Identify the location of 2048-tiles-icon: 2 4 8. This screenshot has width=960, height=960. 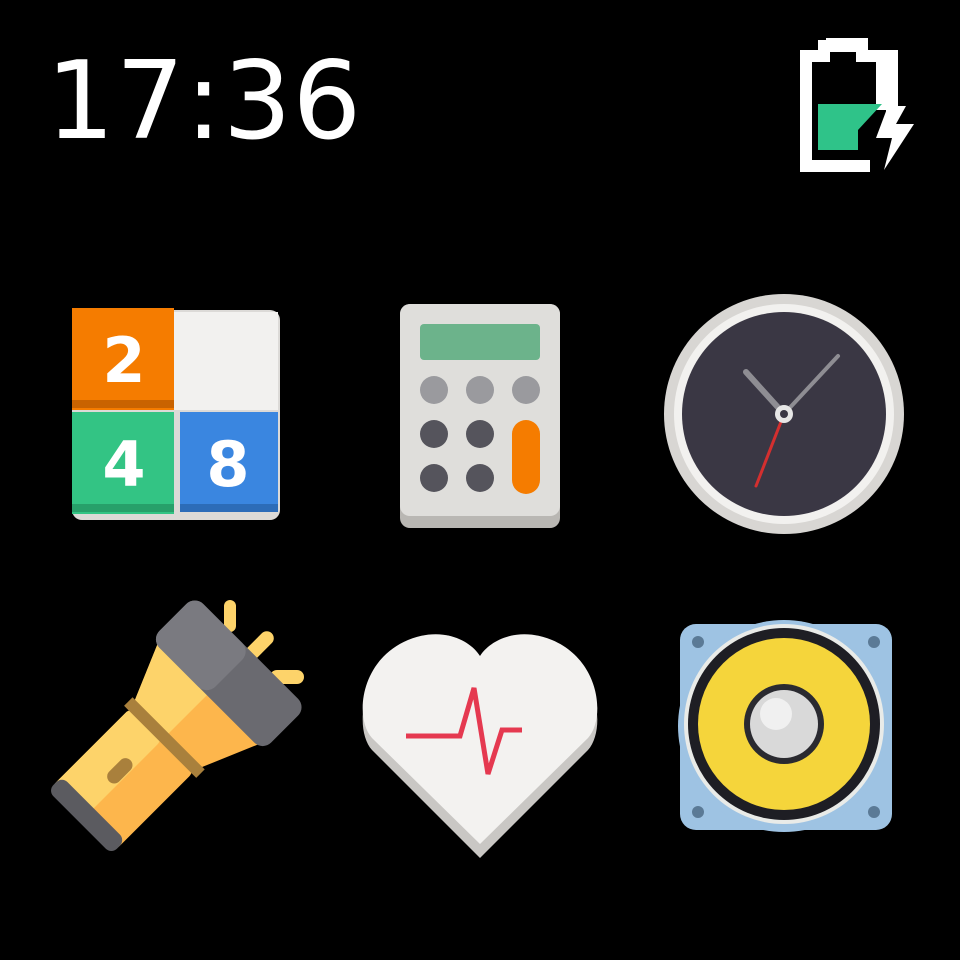
(176, 414).